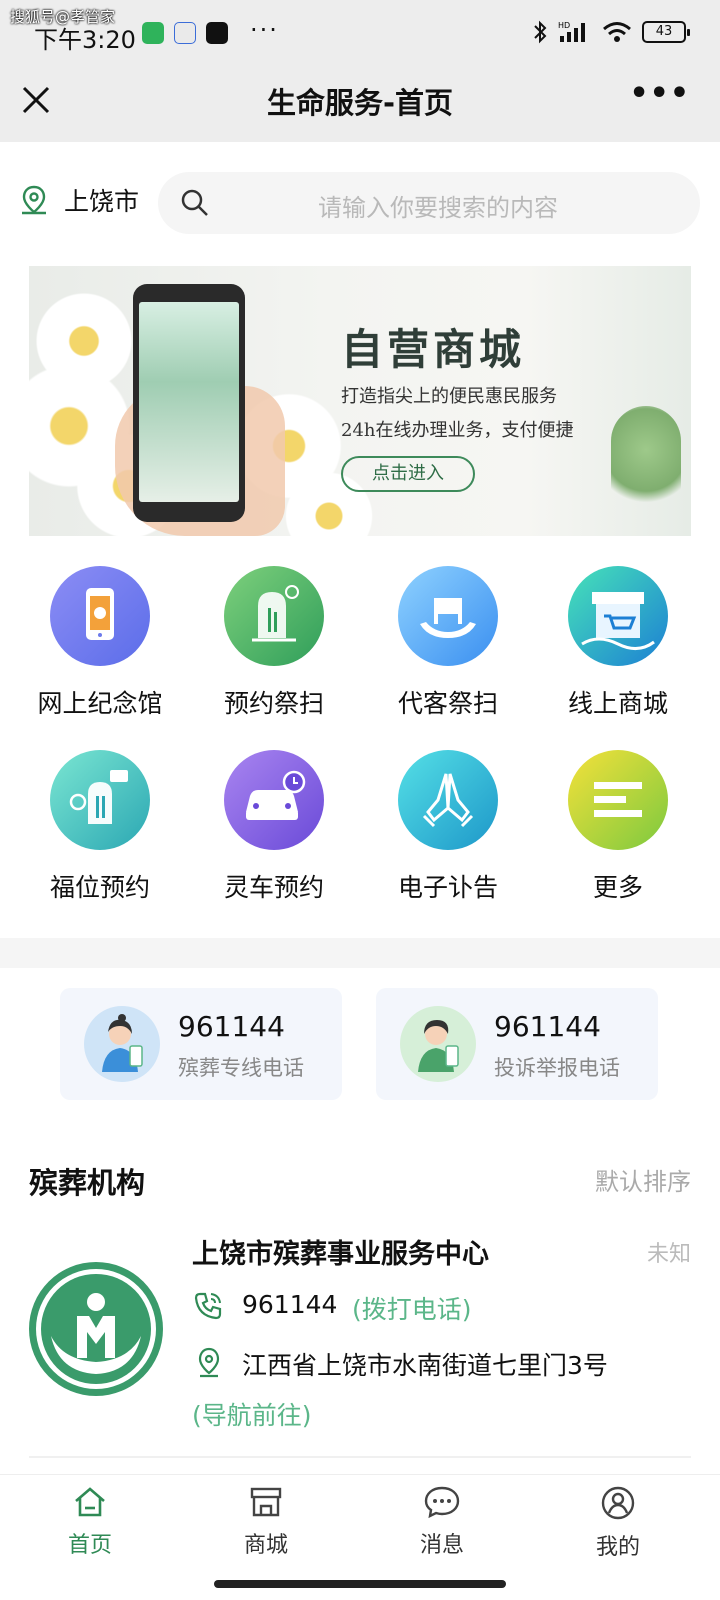  What do you see at coordinates (90, 1502) in the screenshot?
I see `home-icon` at bounding box center [90, 1502].